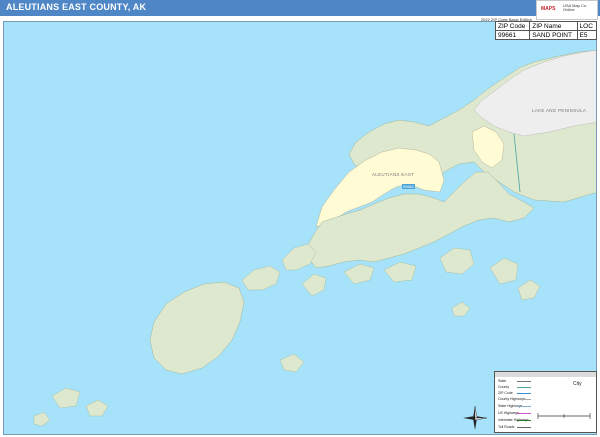  Describe the element at coordinates (502, 381) in the screenshot. I see `legend-item: State` at that location.